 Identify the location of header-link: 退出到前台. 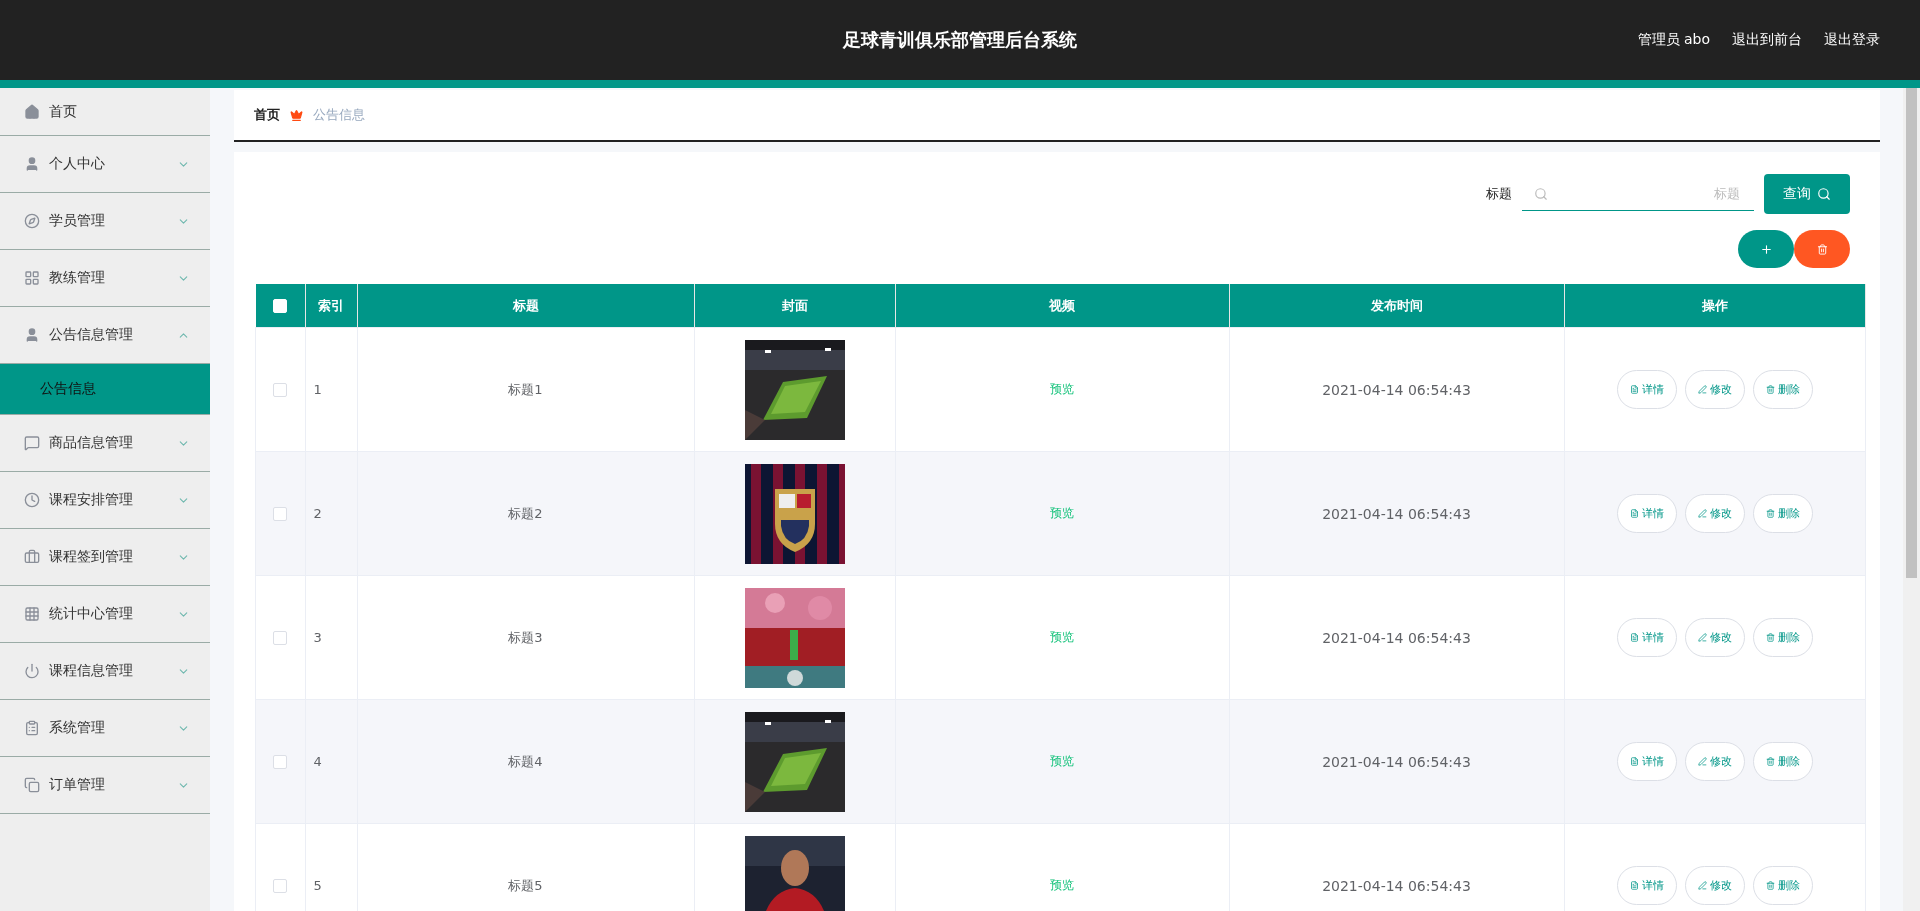
(1767, 40).